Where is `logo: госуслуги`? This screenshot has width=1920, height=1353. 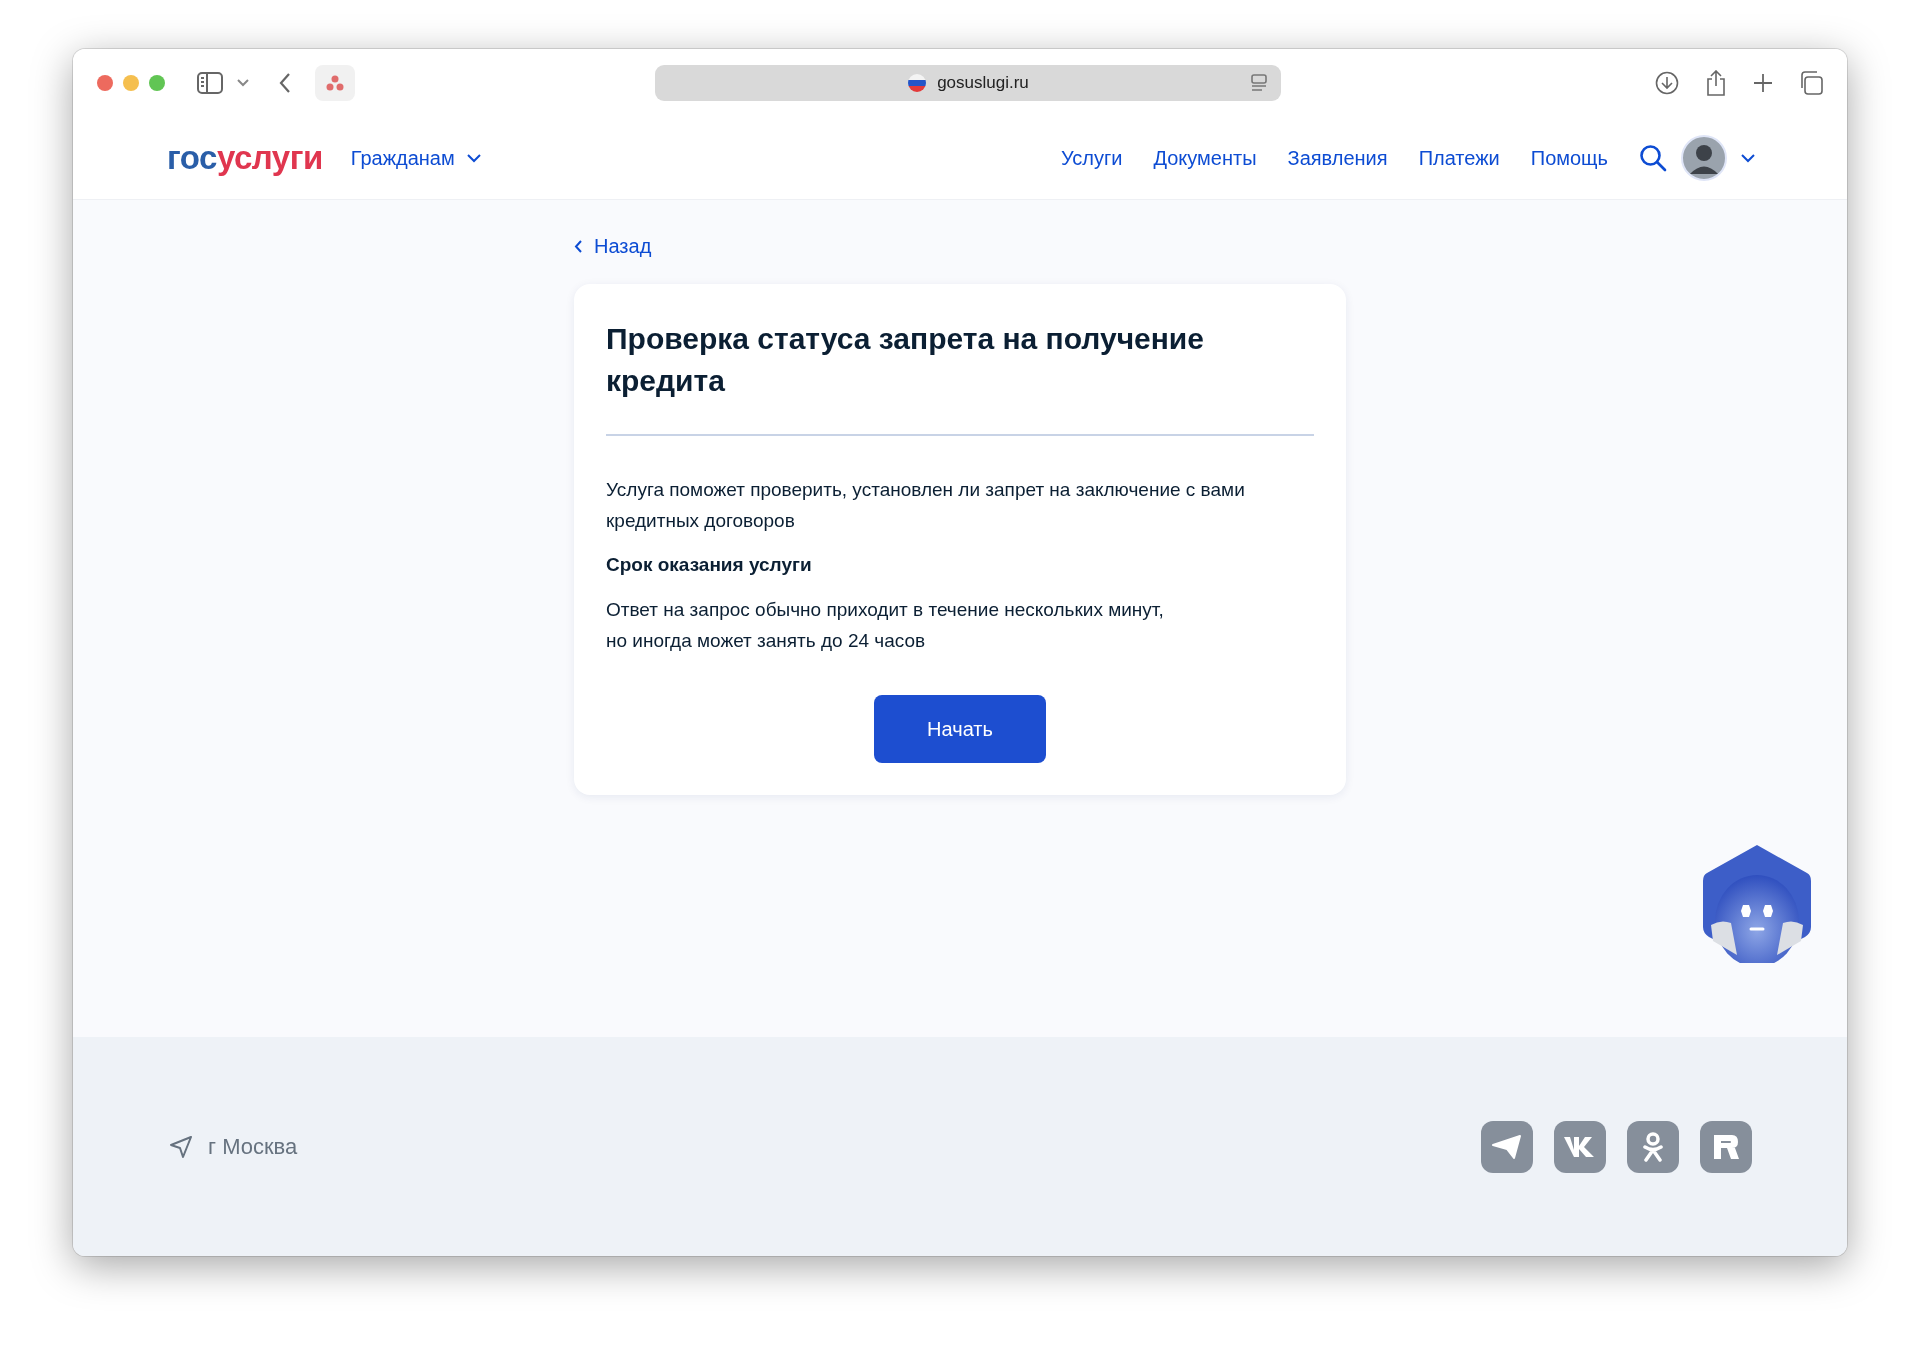 logo: госуслуги is located at coordinates (245, 158).